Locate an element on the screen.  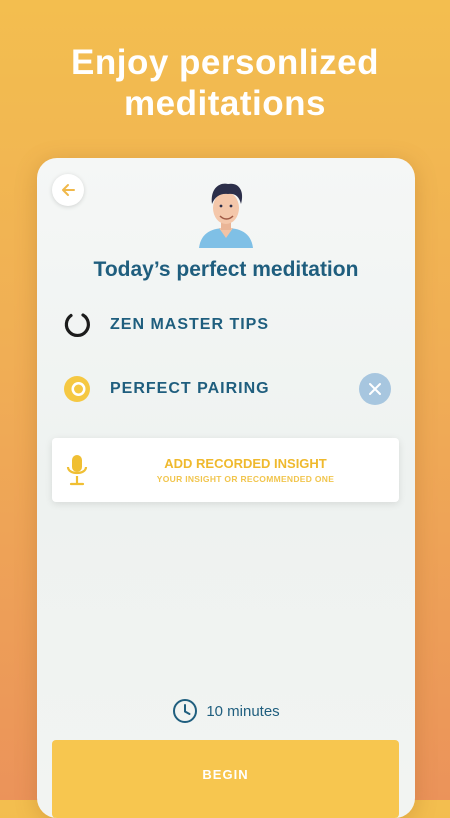
clock-icon is located at coordinates (185, 711).